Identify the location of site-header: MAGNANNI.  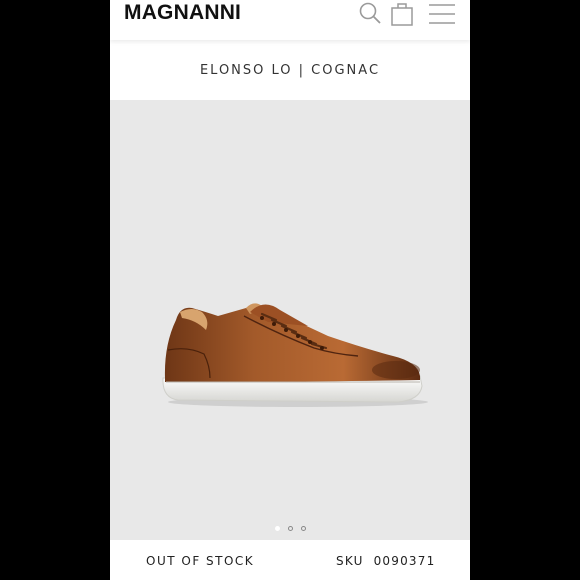
(290, 20).